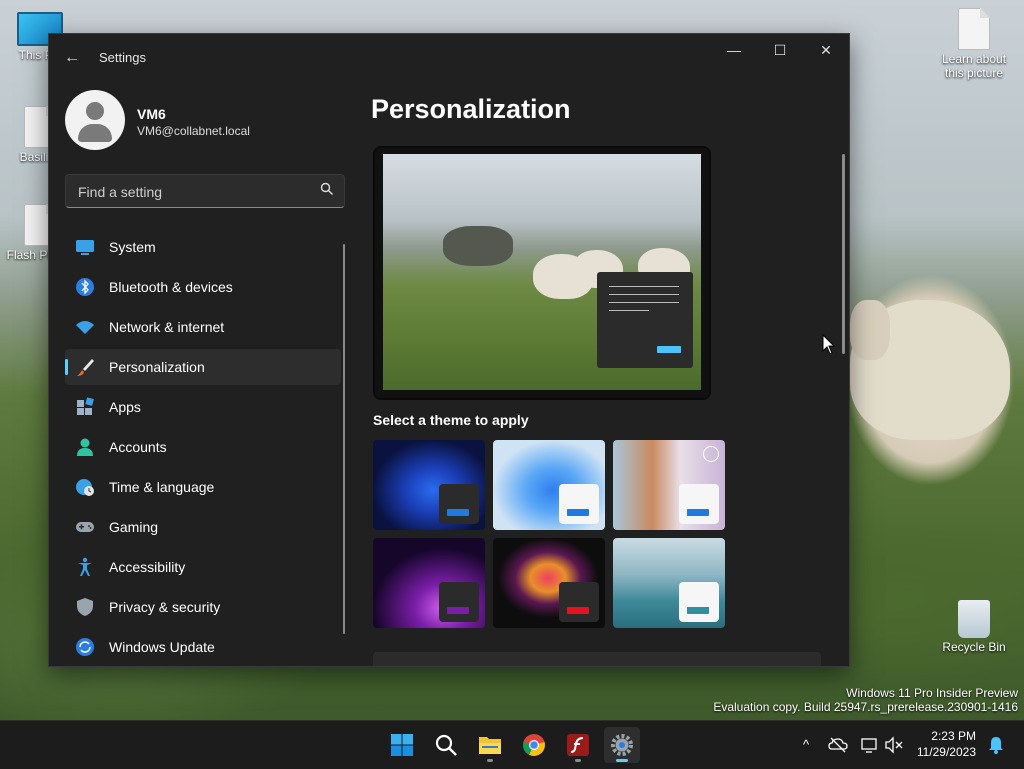  Describe the element at coordinates (826, 50) in the screenshot. I see `close-button: ✕` at that location.